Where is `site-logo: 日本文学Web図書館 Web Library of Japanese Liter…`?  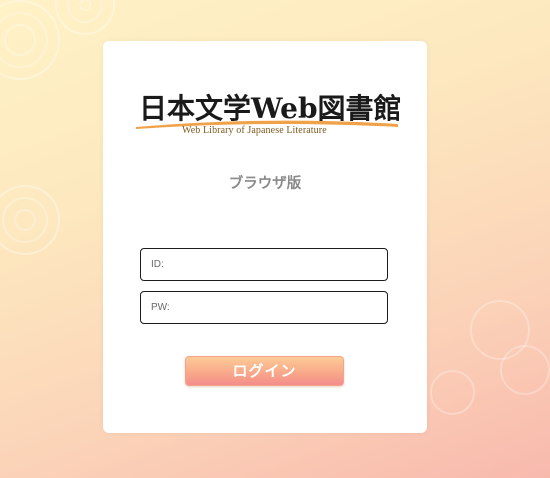 site-logo: 日本文学Web図書館 Web Library of Japanese Liter… is located at coordinates (269, 116).